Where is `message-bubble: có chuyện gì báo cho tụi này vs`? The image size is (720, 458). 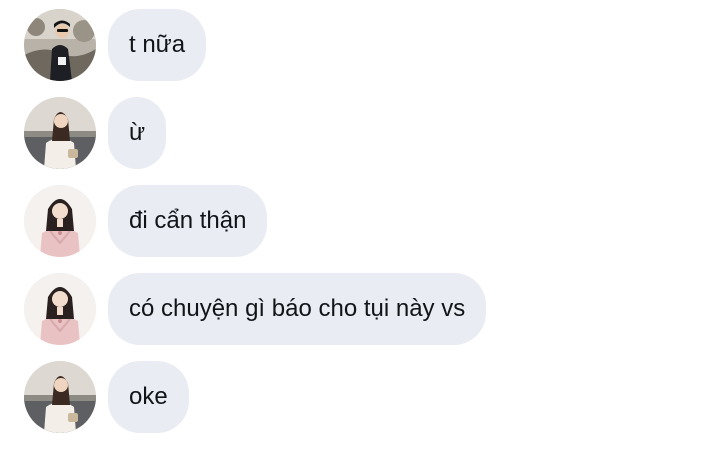 message-bubble: có chuyện gì báo cho tụi này vs is located at coordinates (297, 309).